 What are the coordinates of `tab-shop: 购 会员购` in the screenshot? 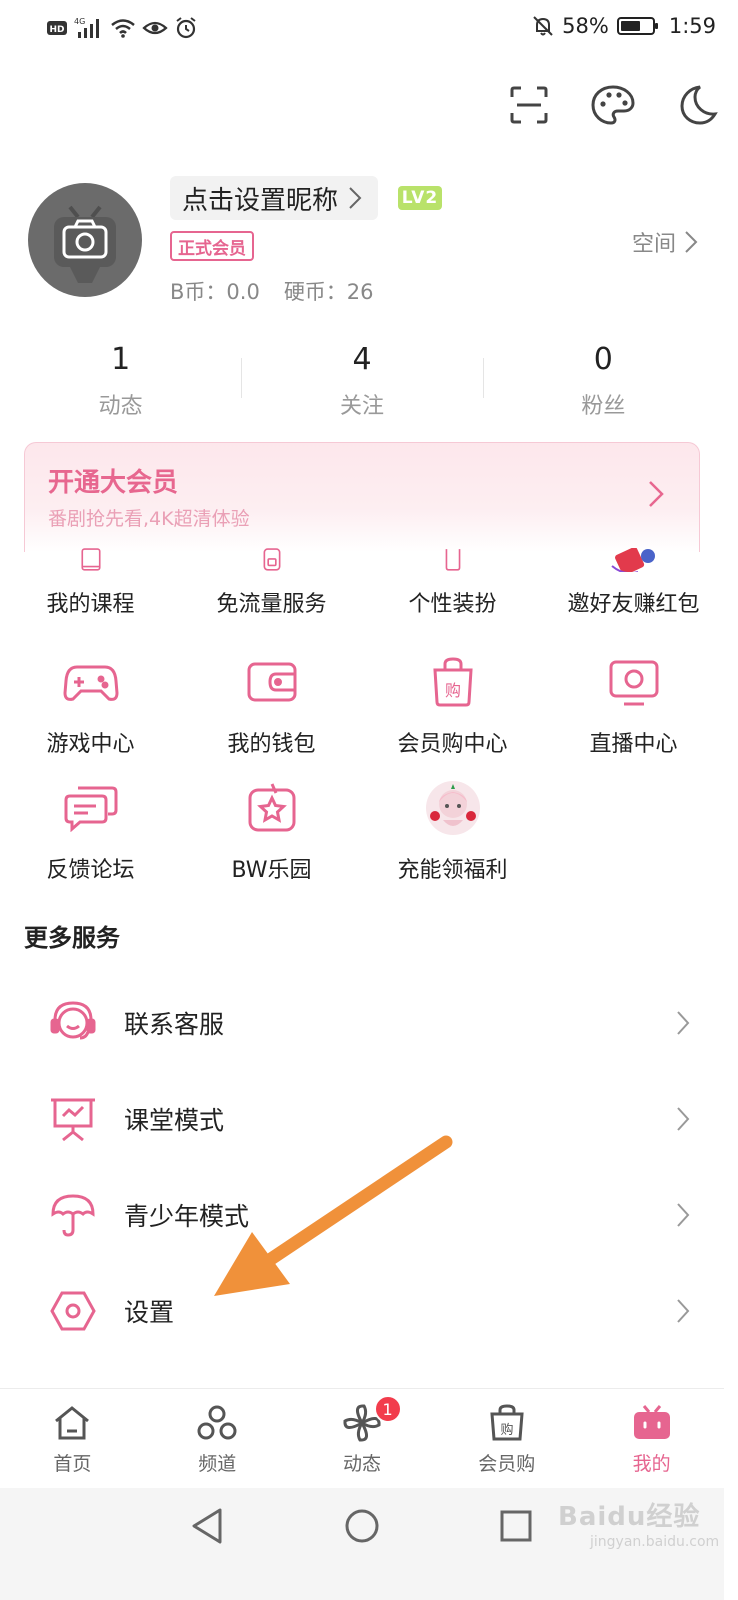 It's located at (506, 1438).